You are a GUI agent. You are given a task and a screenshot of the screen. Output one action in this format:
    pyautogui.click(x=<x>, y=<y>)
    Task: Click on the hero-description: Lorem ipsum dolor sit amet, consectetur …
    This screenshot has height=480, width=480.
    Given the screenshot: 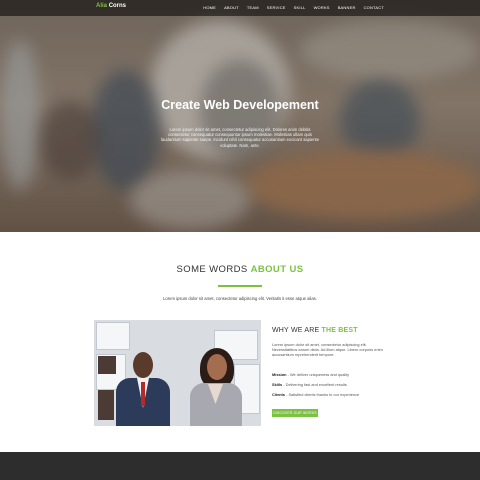 What is the action you would take?
    pyautogui.click(x=240, y=137)
    